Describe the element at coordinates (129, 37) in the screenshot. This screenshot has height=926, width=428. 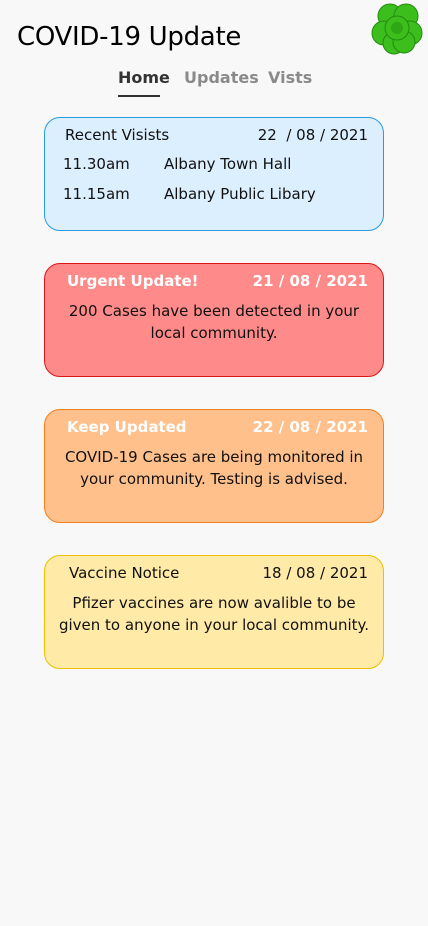
I see `page-title: COVID-19 Update` at that location.